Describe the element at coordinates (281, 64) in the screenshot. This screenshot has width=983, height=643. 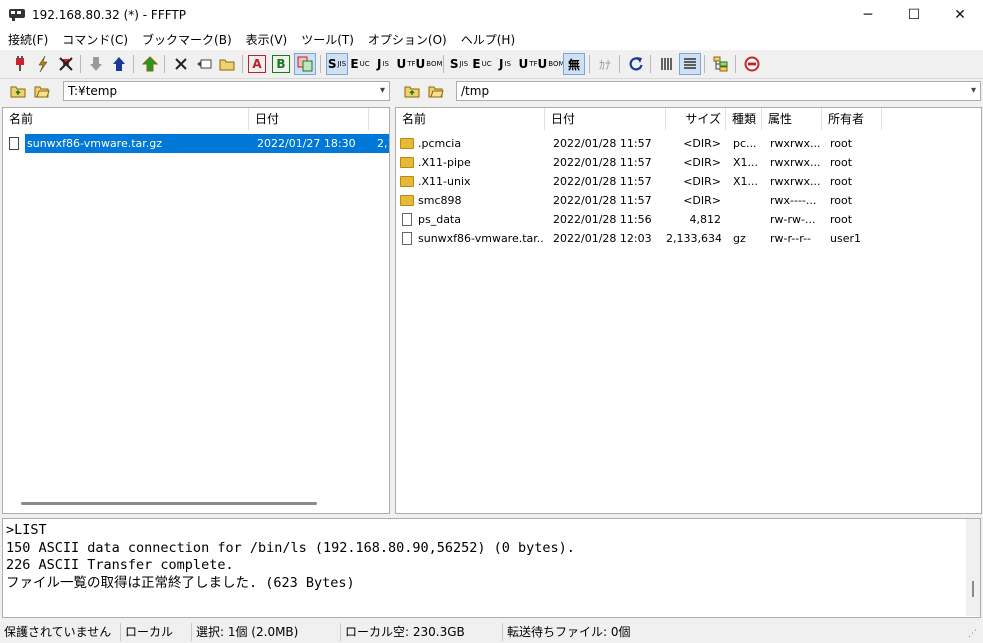
I see `binary-mode-button: B` at that location.